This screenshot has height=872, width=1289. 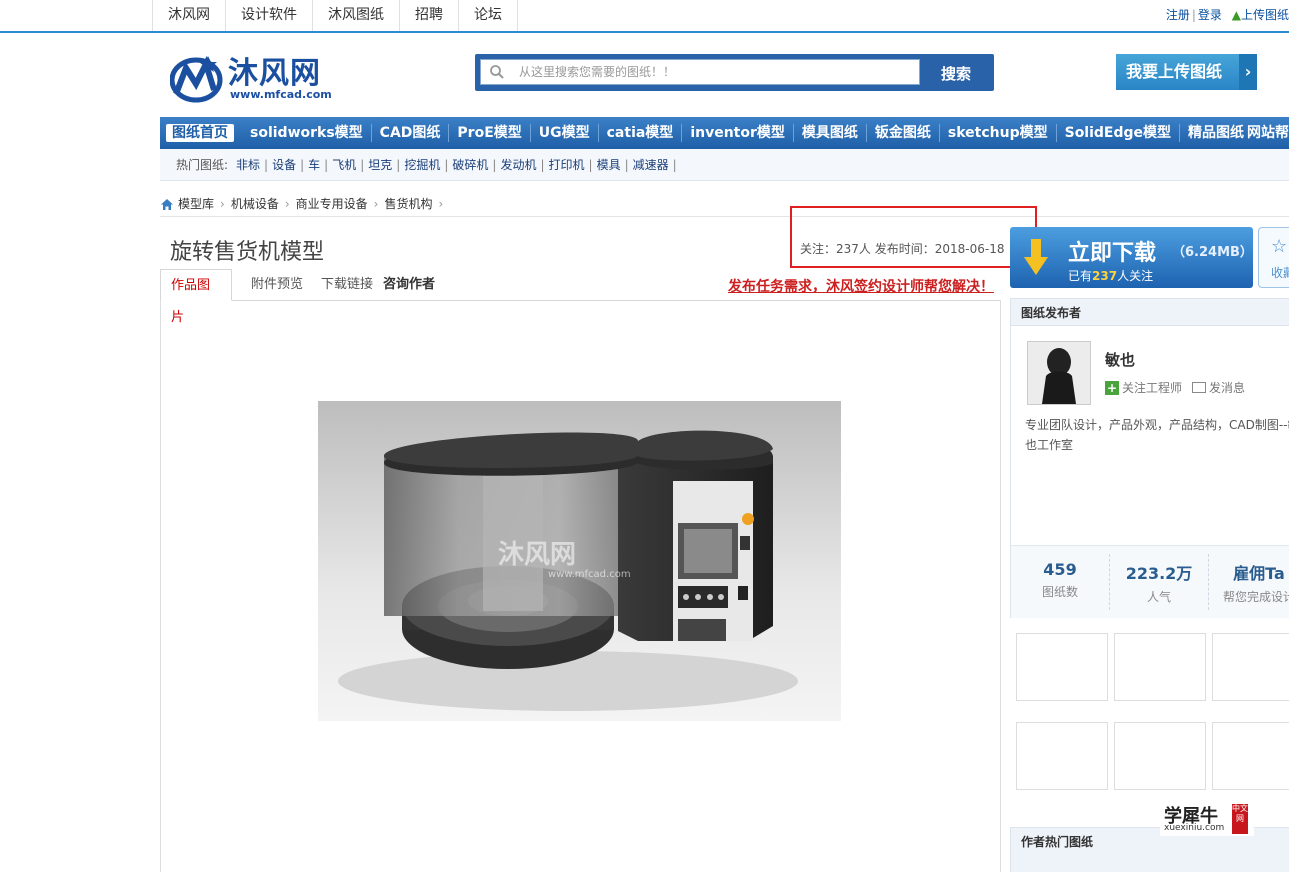 I want to click on mail-icon, so click(x=1199, y=387).